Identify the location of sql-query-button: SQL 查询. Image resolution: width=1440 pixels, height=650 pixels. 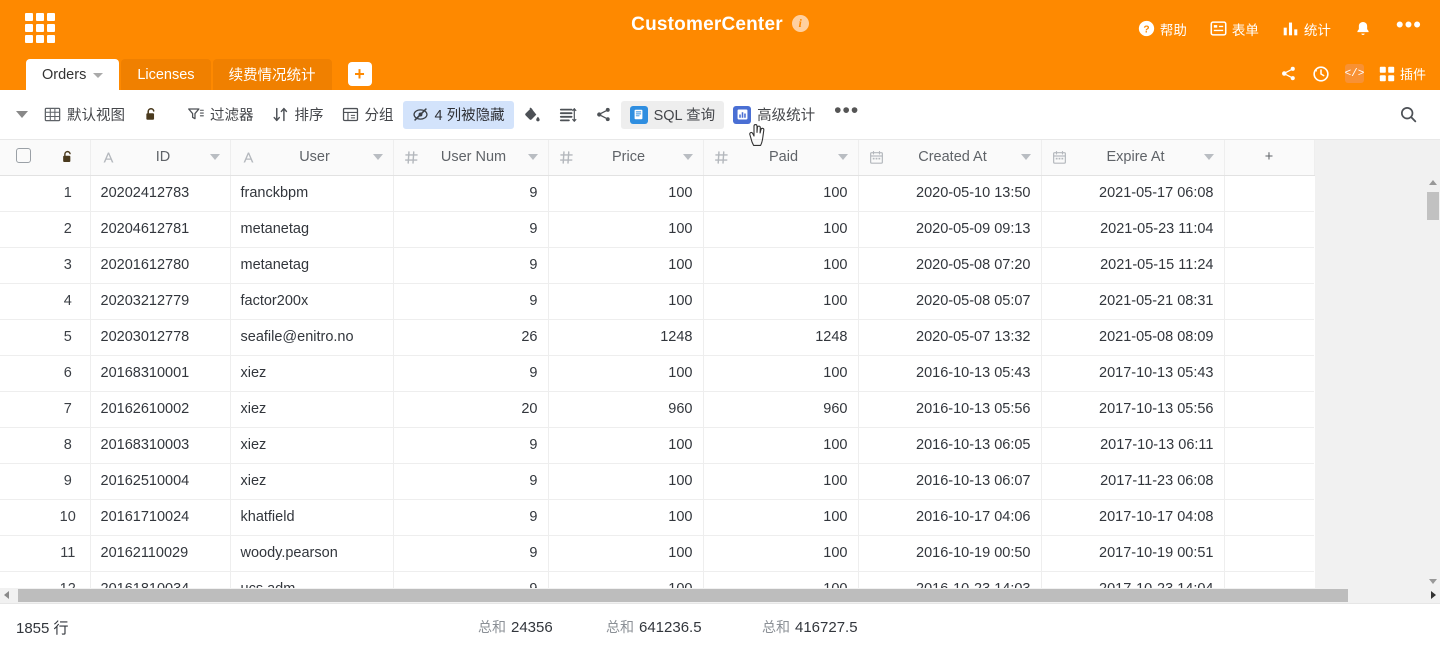
(672, 114).